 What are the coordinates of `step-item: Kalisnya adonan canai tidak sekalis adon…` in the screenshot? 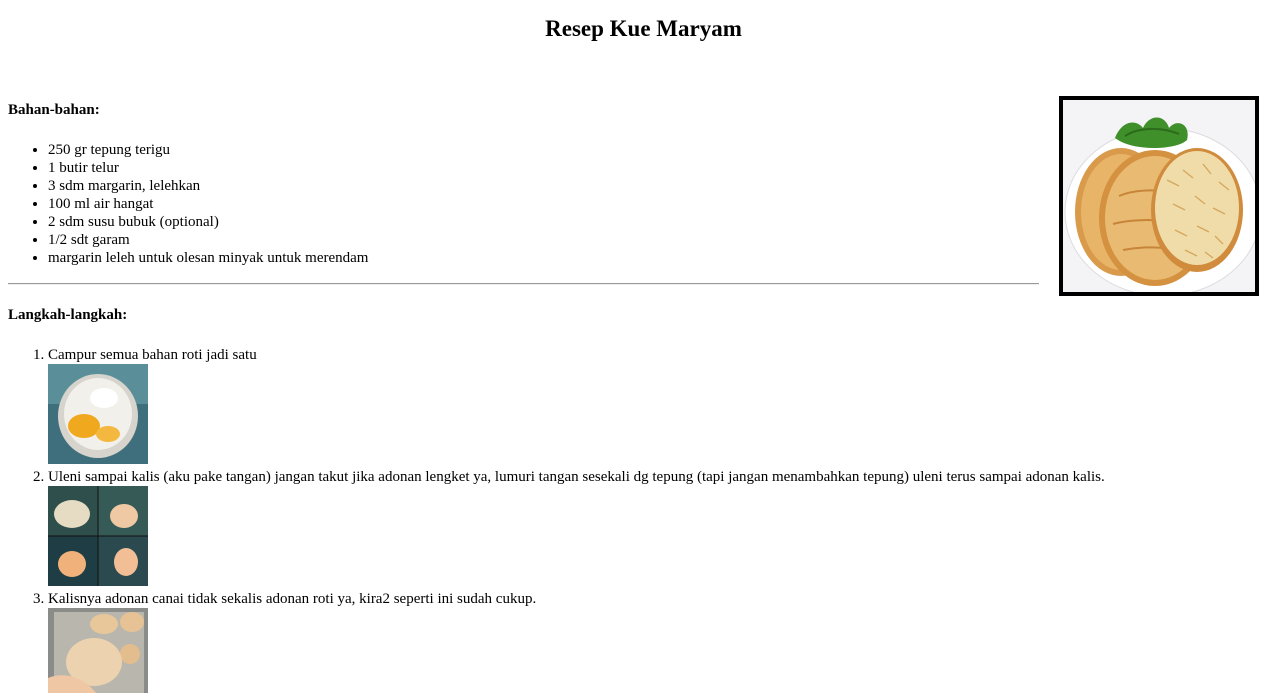 It's located at (664, 641).